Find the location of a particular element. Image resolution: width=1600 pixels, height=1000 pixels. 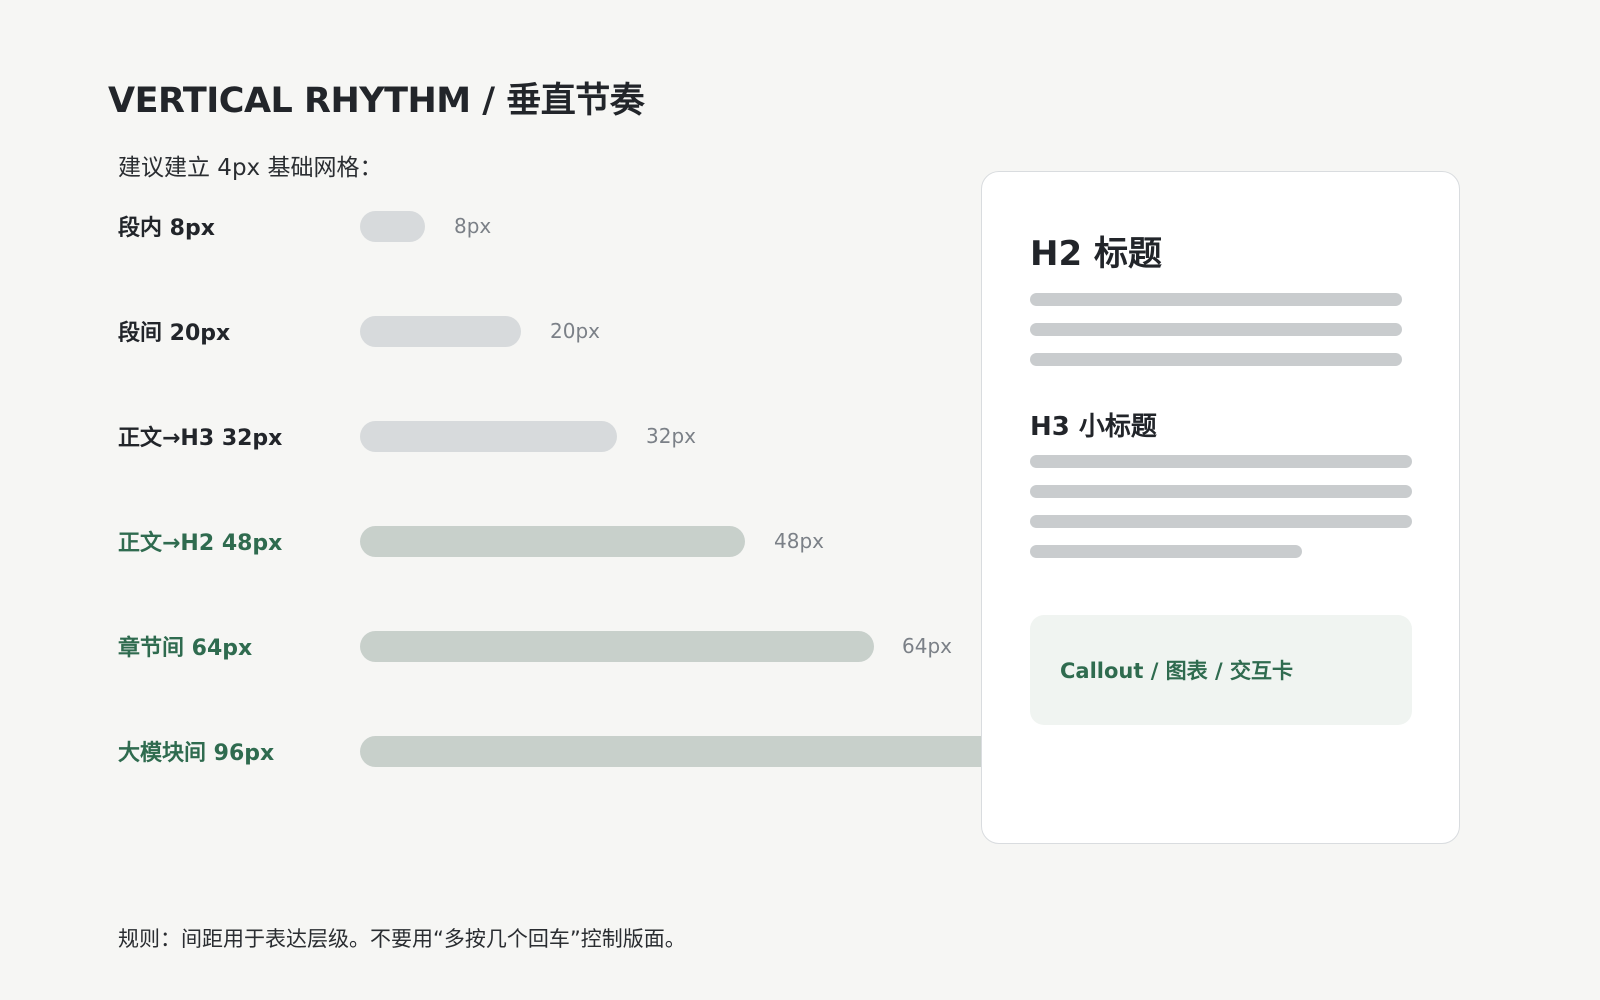

spacing-label-between-modules: 大模块间 96px is located at coordinates (196, 753).